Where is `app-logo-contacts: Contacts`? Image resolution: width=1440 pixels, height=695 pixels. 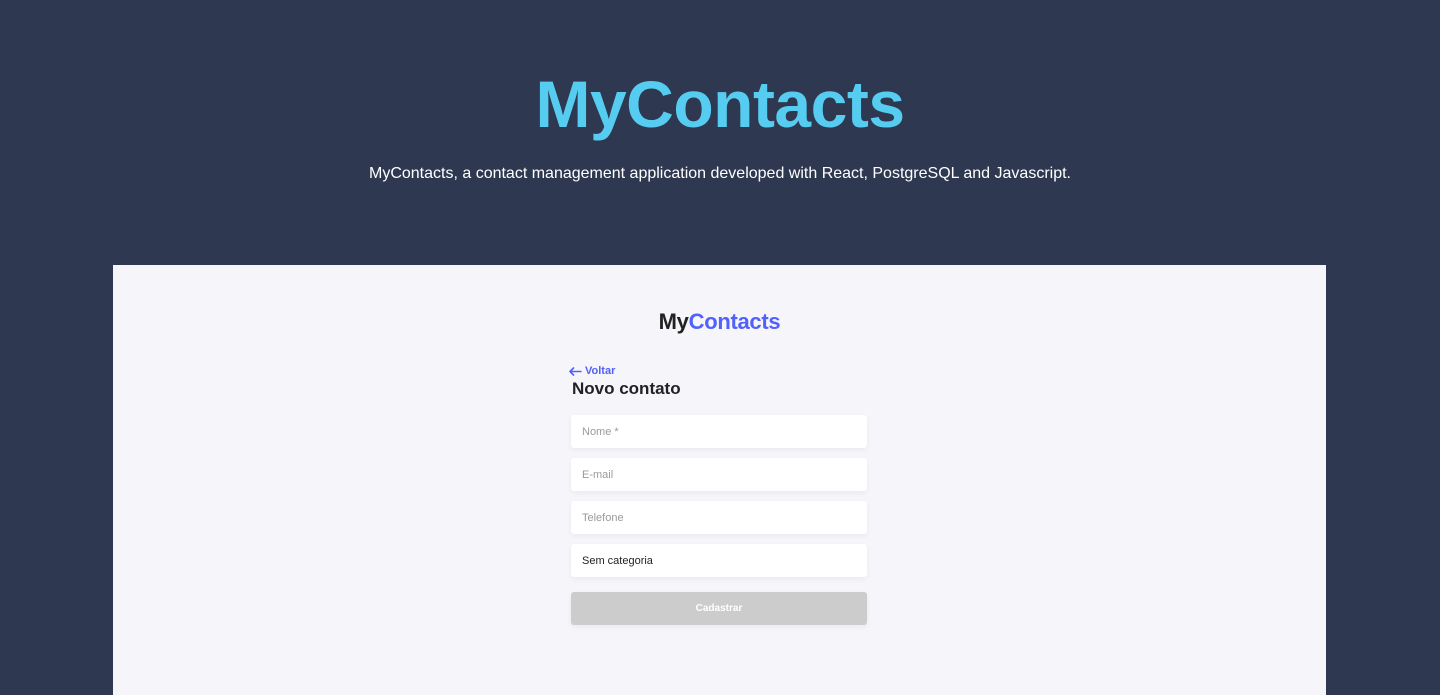
app-logo-contacts: Contacts is located at coordinates (734, 321).